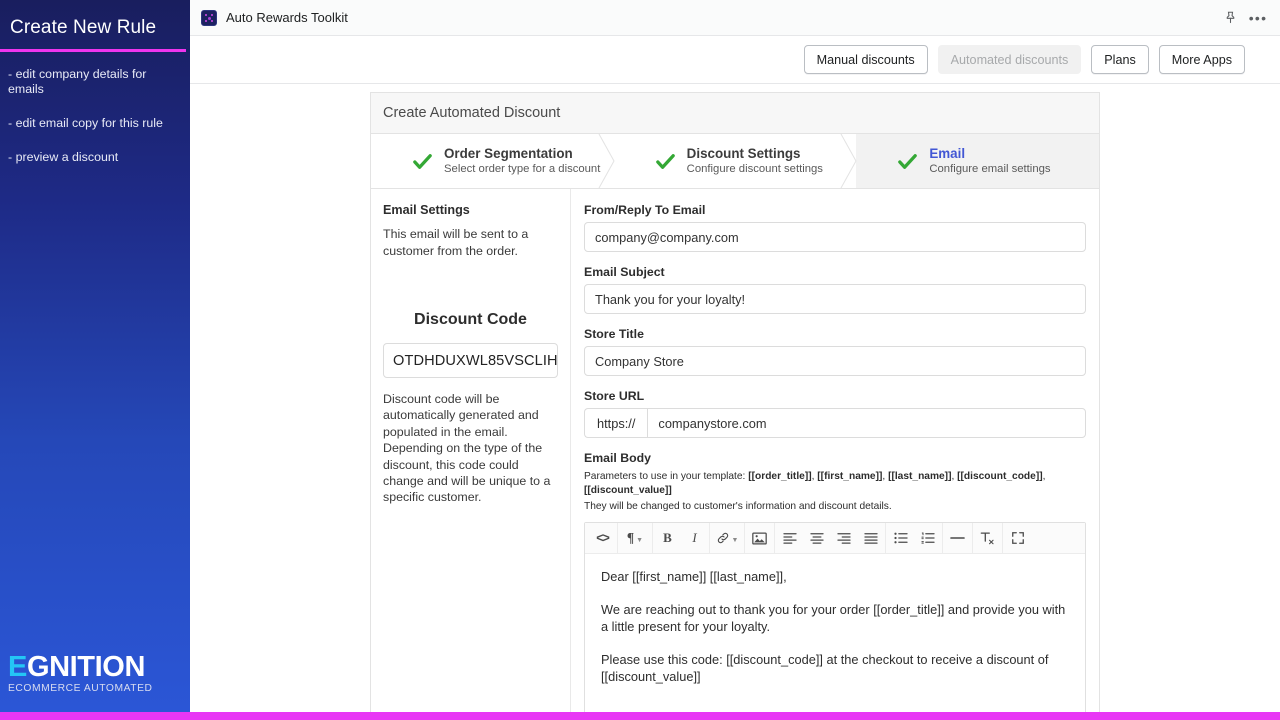 The height and width of the screenshot is (720, 1280). What do you see at coordinates (614, 334) in the screenshot?
I see `store-title-label: Store Title` at bounding box center [614, 334].